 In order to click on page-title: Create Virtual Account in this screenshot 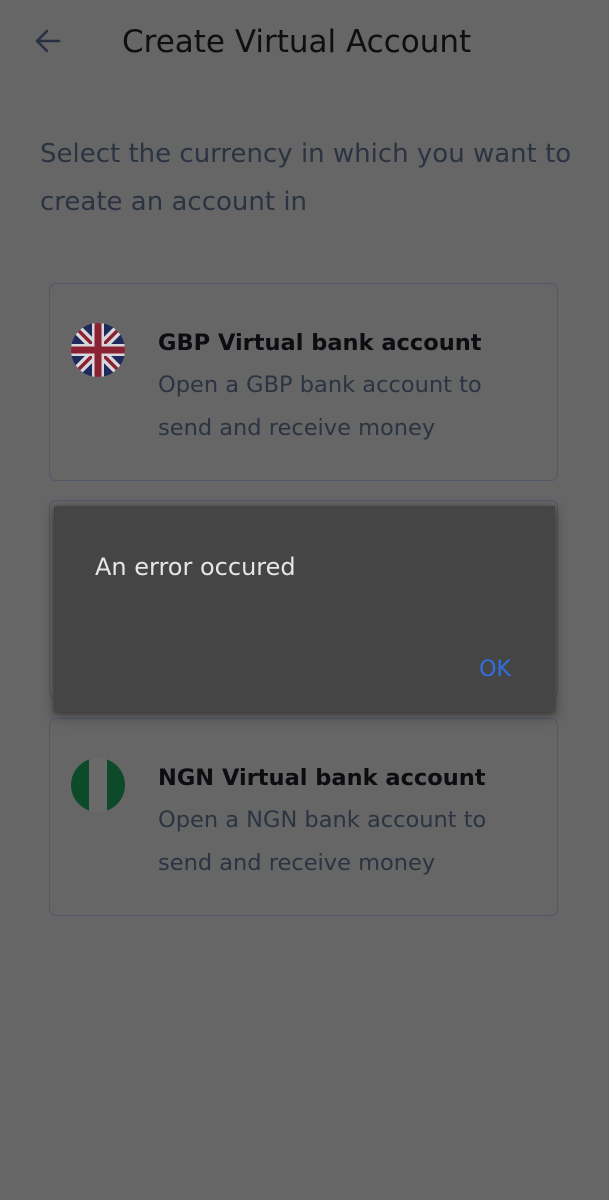, I will do `click(297, 42)`.